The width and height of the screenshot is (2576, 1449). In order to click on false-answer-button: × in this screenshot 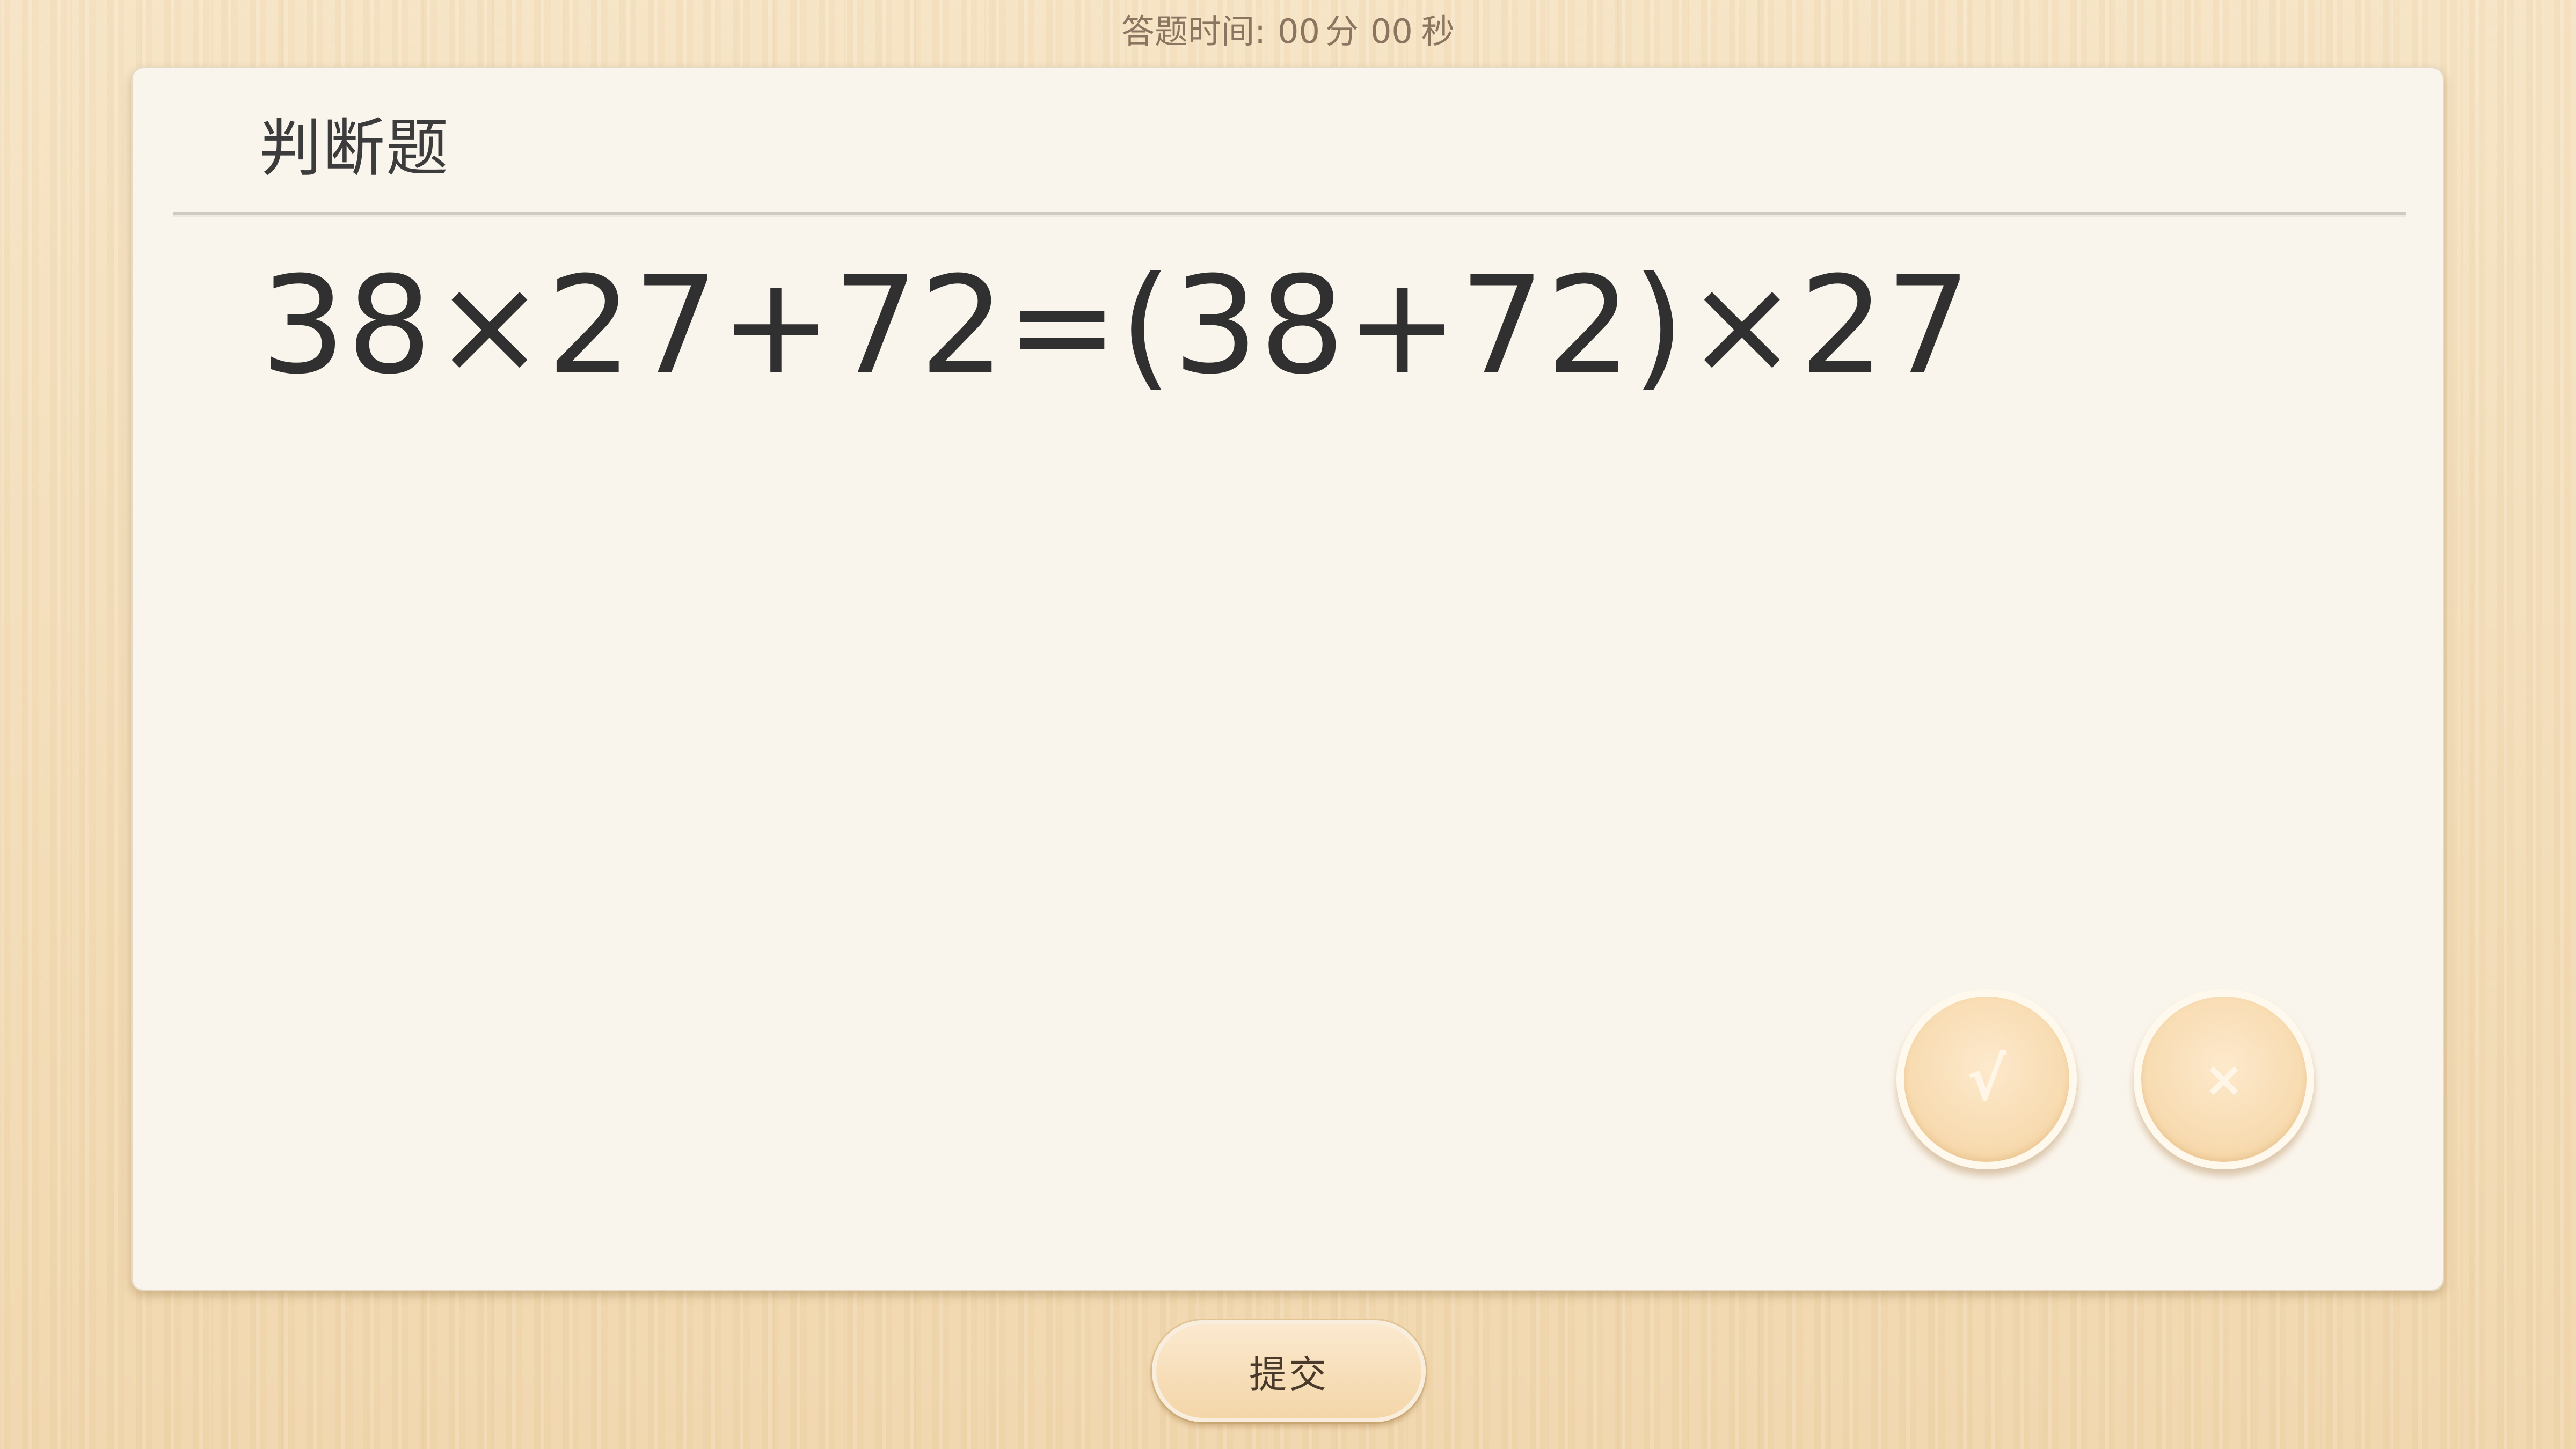, I will do `click(2224, 1079)`.